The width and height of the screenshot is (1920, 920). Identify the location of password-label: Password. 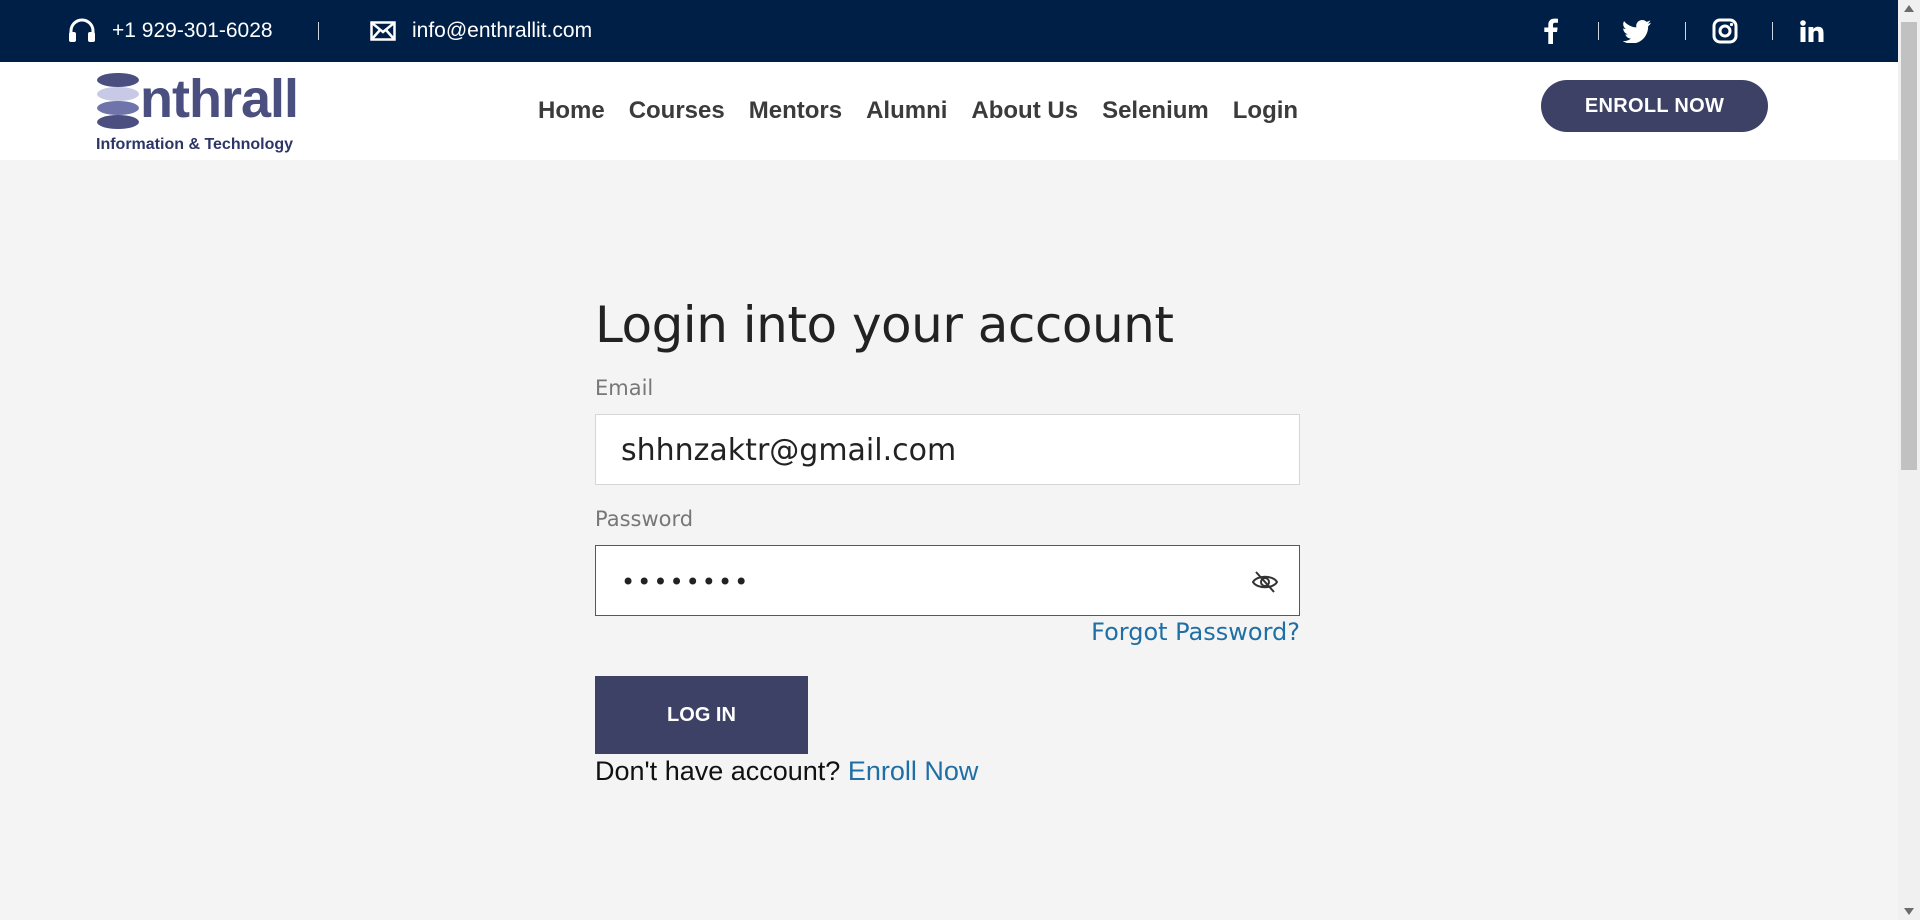
(644, 519).